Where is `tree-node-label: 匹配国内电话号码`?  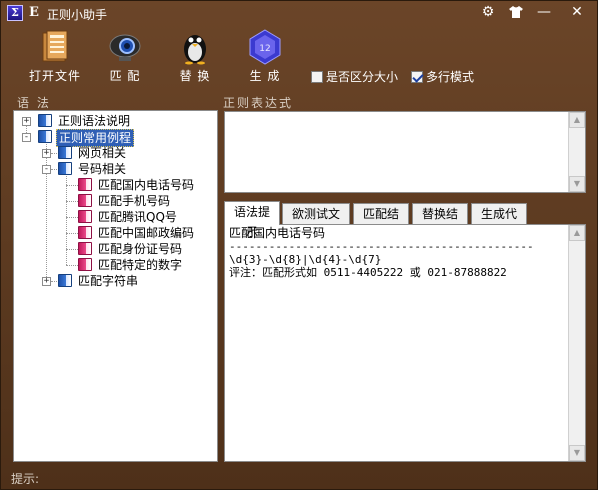
tree-node-label: 匹配国内电话号码 is located at coordinates (146, 185).